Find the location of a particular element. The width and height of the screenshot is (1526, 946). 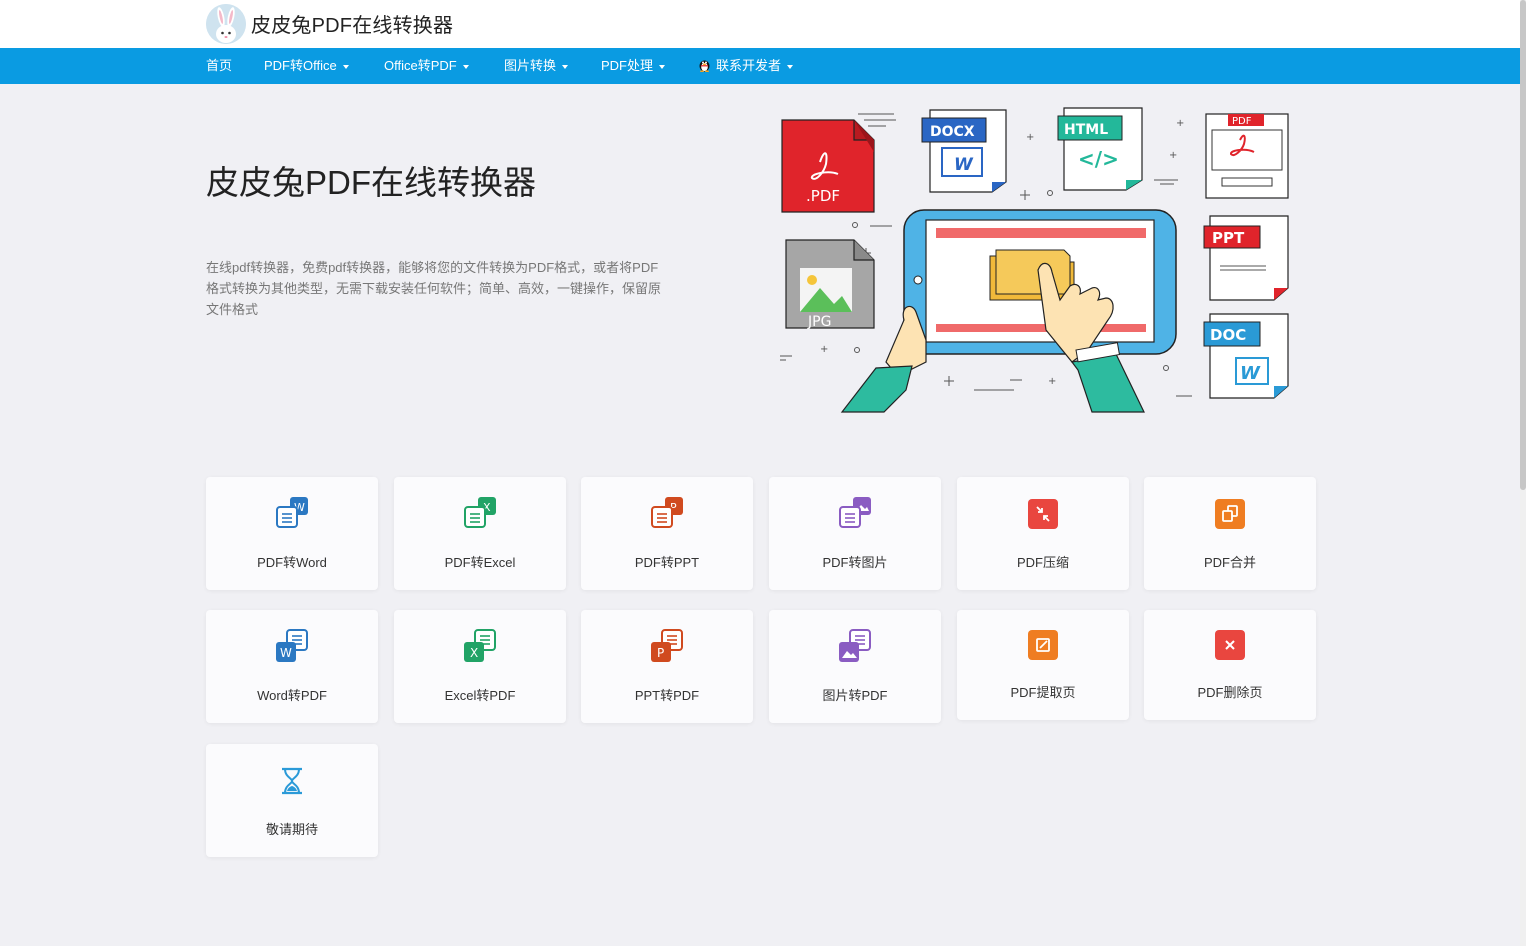

tool-card-label: PDF合并 is located at coordinates (1229, 562).